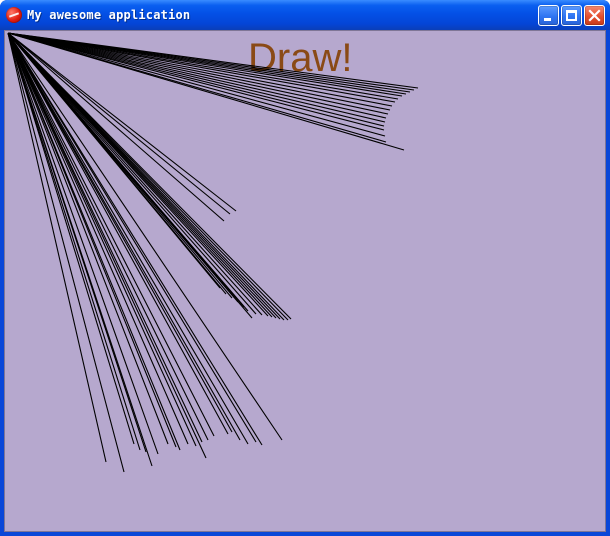  Describe the element at coordinates (305, 534) in the screenshot. I see `window-bottom-border` at that location.